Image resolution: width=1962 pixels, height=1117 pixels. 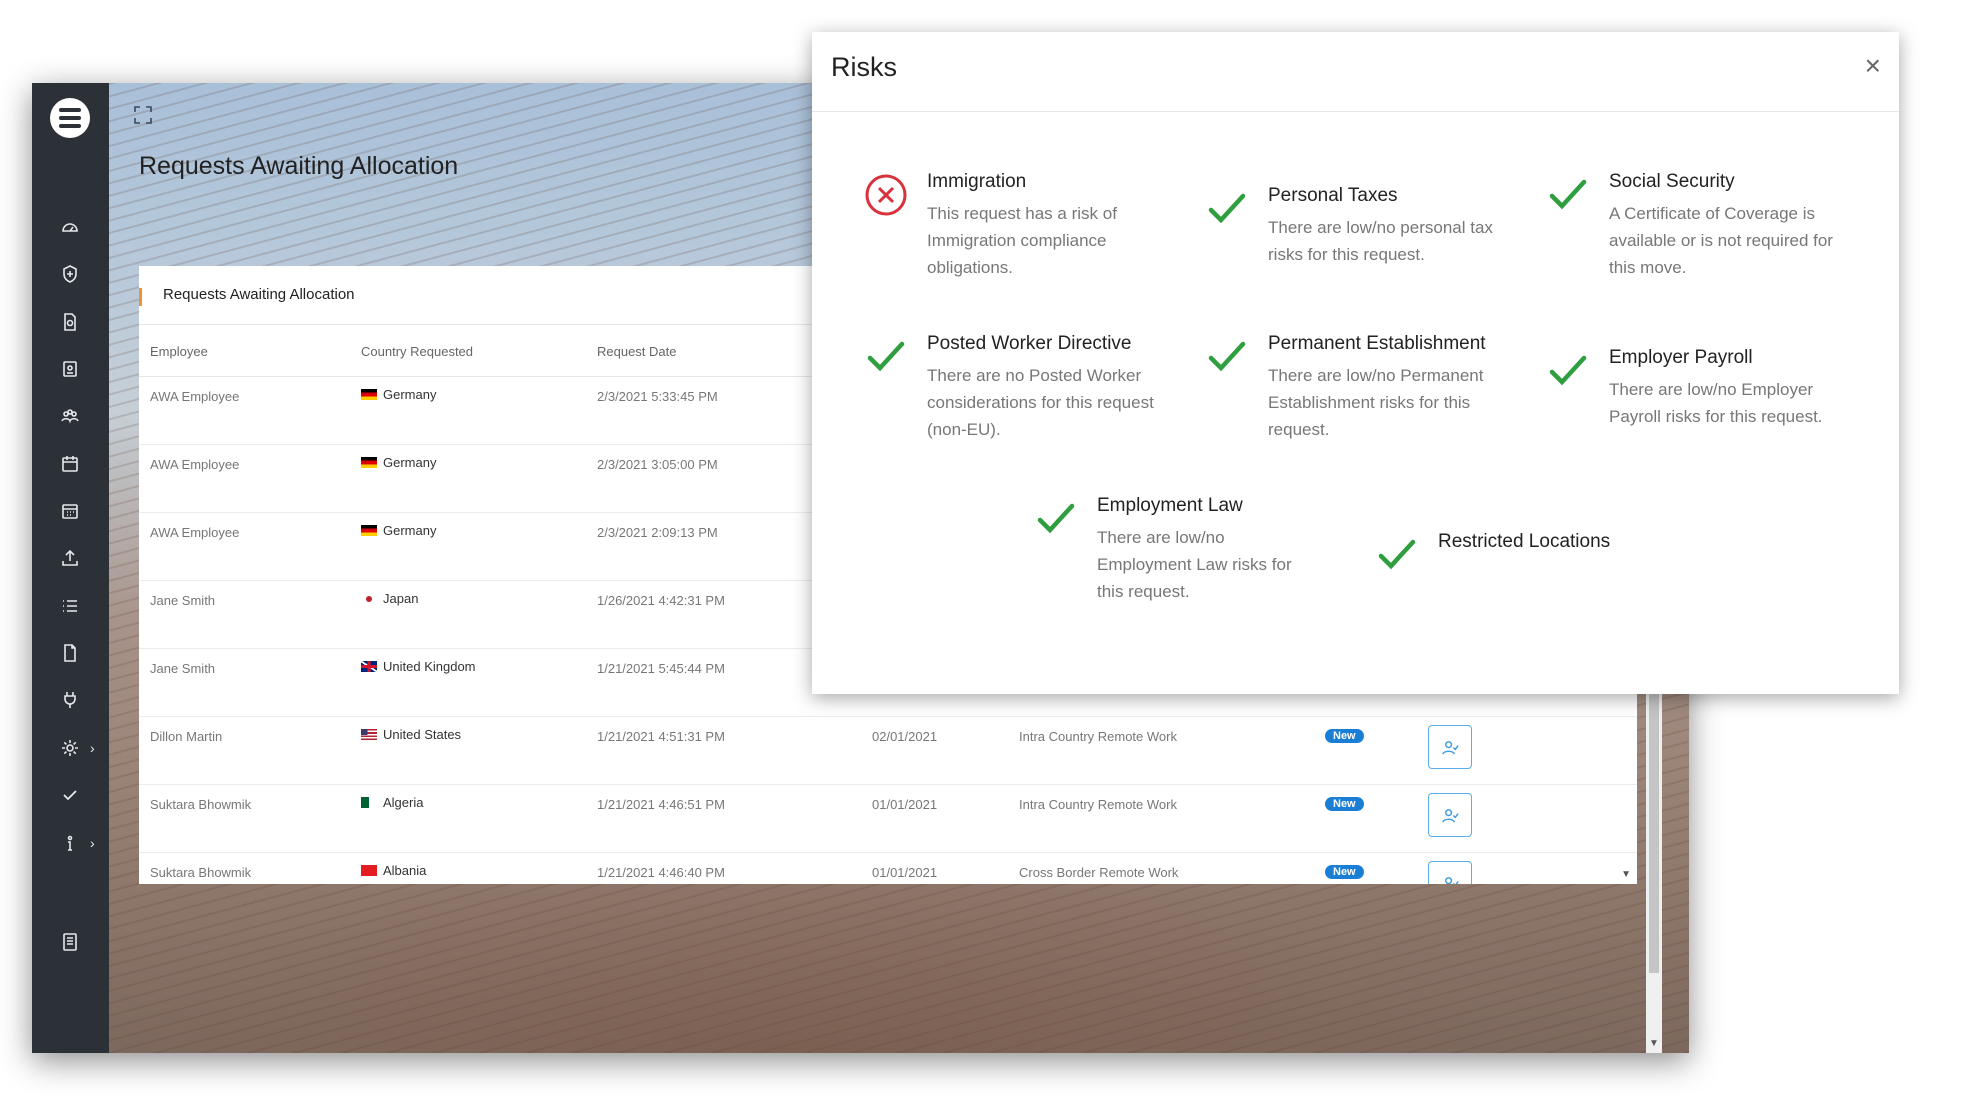 What do you see at coordinates (299, 166) in the screenshot?
I see `page-title: Requests Awaiting Allocation` at bounding box center [299, 166].